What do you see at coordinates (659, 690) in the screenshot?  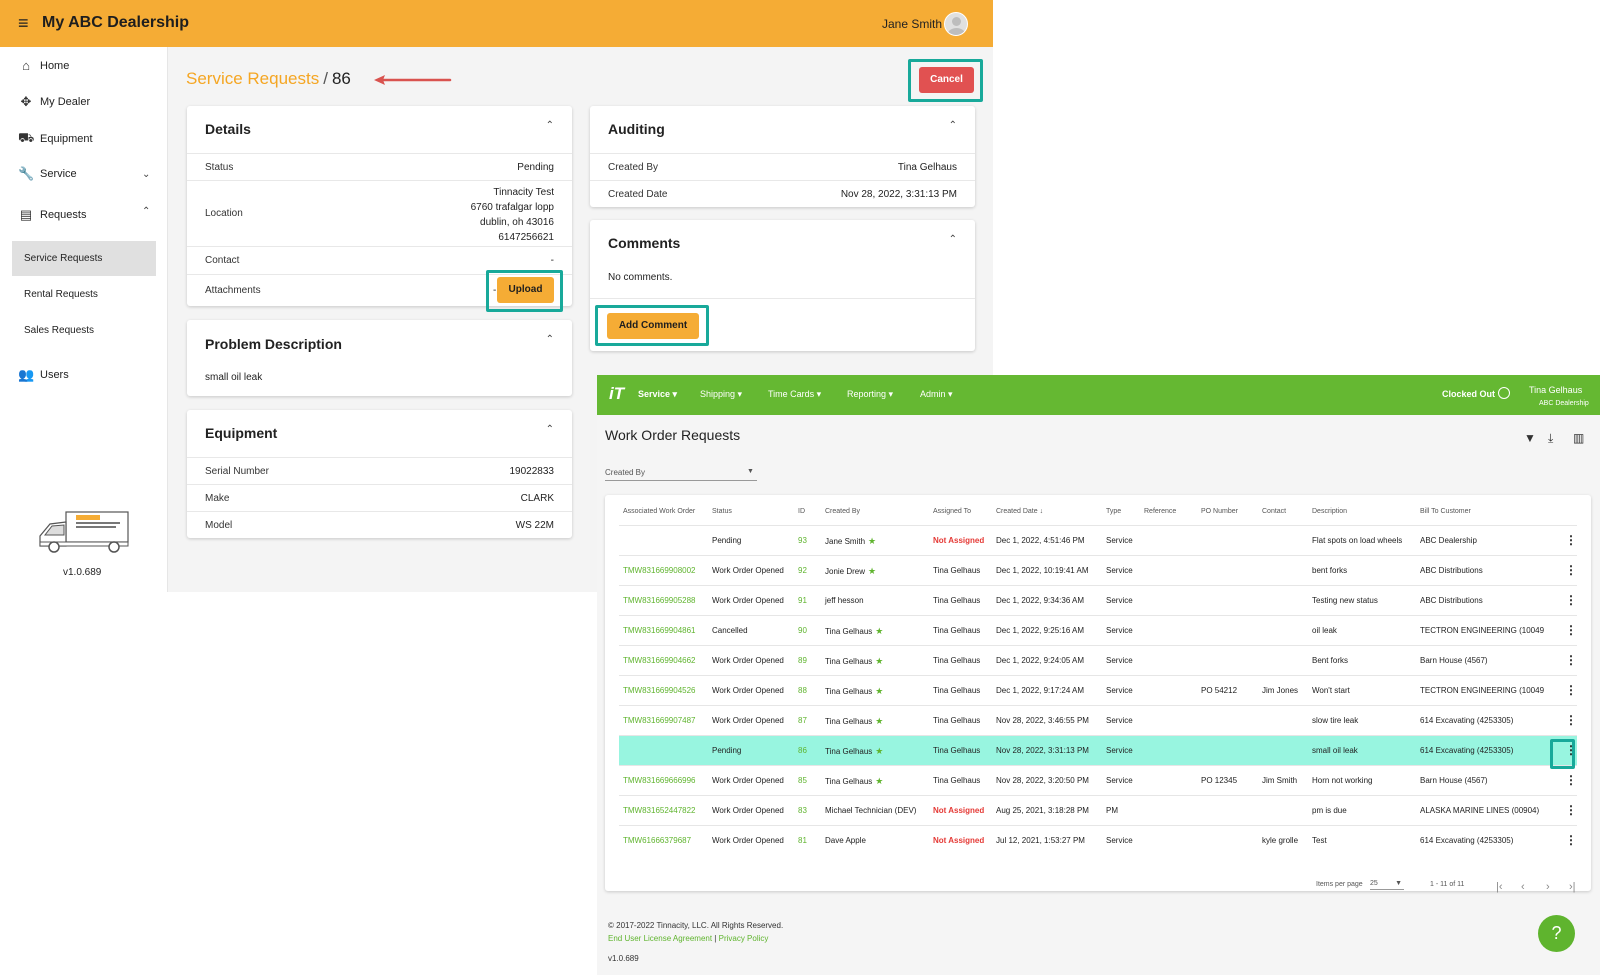 I see `cell-wo: TMW831669904526` at bounding box center [659, 690].